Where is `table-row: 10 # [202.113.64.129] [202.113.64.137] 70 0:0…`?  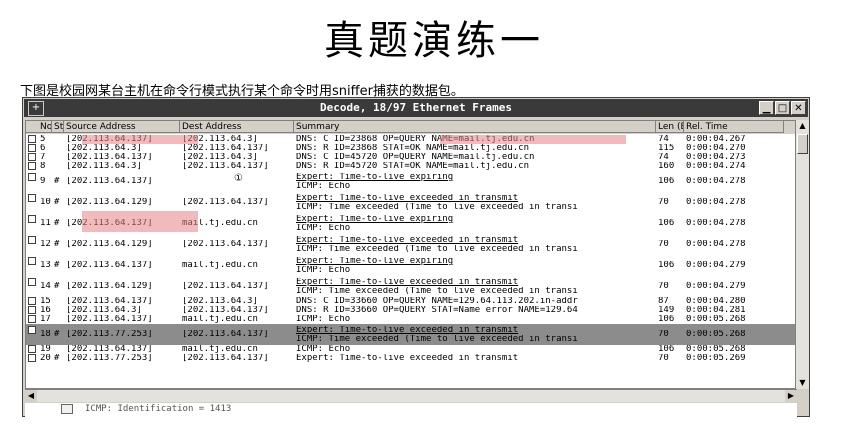 table-row: 10 # [202.113.64.129] [202.113.64.137] 70 0:0… is located at coordinates (411, 202).